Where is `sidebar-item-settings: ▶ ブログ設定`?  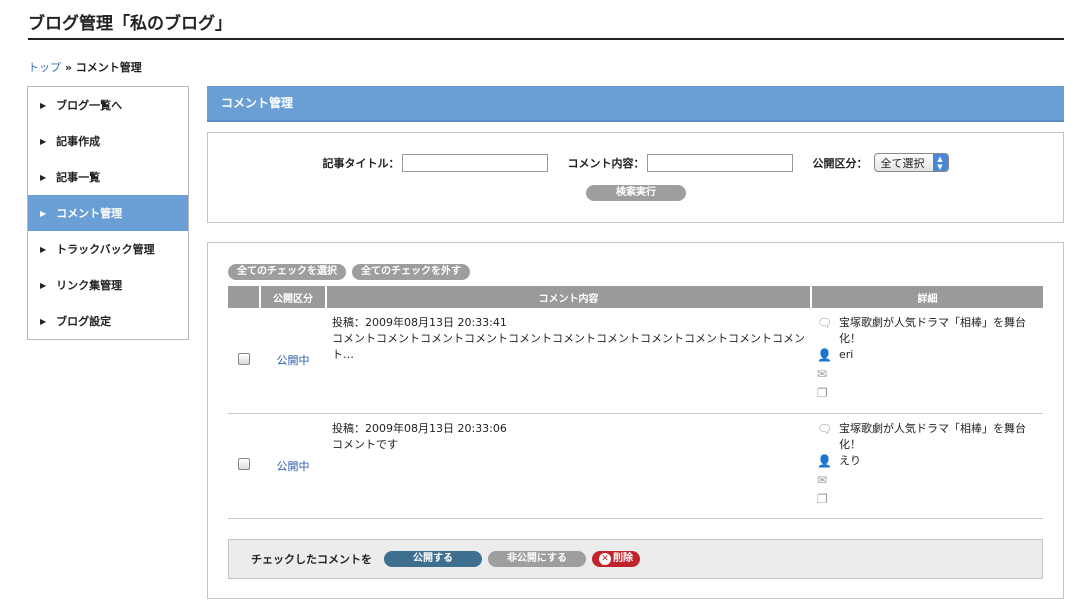 sidebar-item-settings: ▶ ブログ設定 is located at coordinates (108, 321).